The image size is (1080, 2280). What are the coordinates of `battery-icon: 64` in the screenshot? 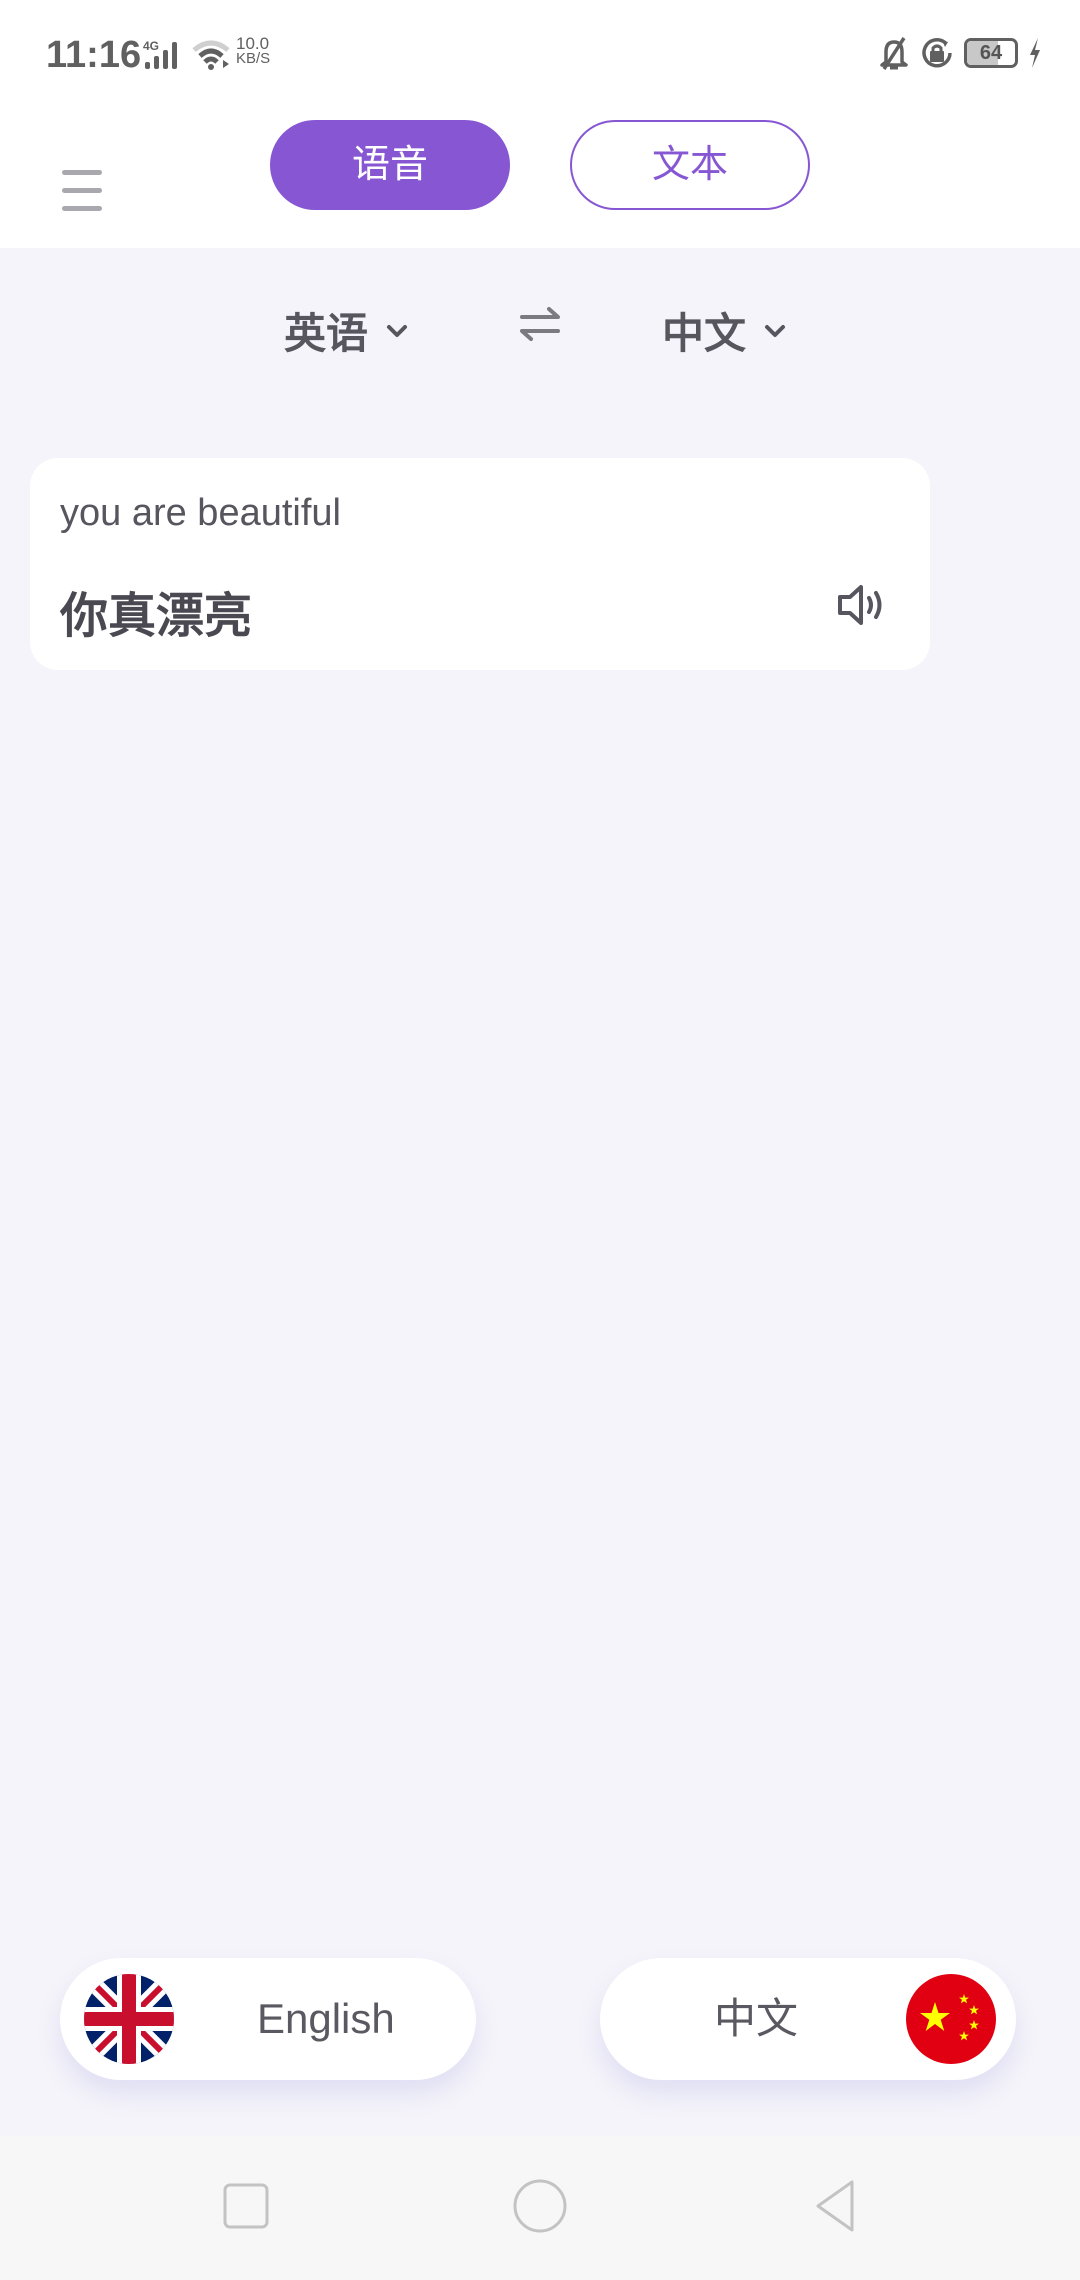 It's located at (991, 53).